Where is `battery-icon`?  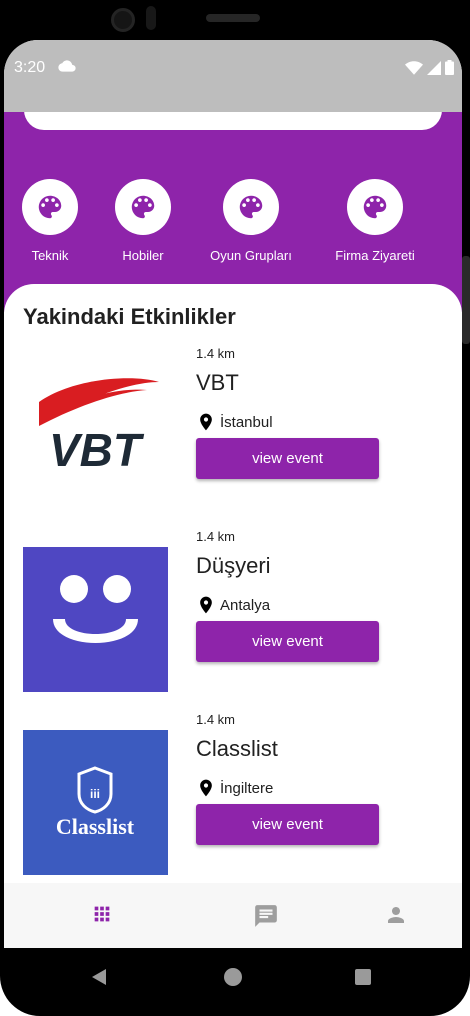 battery-icon is located at coordinates (449, 67).